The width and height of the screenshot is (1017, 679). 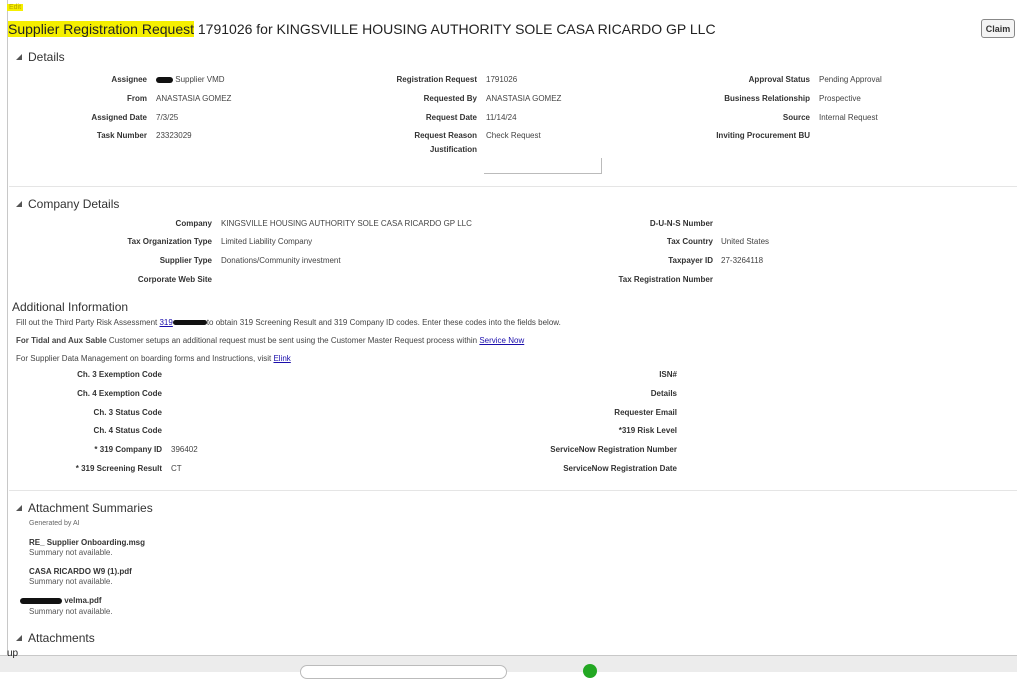 What do you see at coordinates (13, 653) in the screenshot?
I see `left-pane-text: up` at bounding box center [13, 653].